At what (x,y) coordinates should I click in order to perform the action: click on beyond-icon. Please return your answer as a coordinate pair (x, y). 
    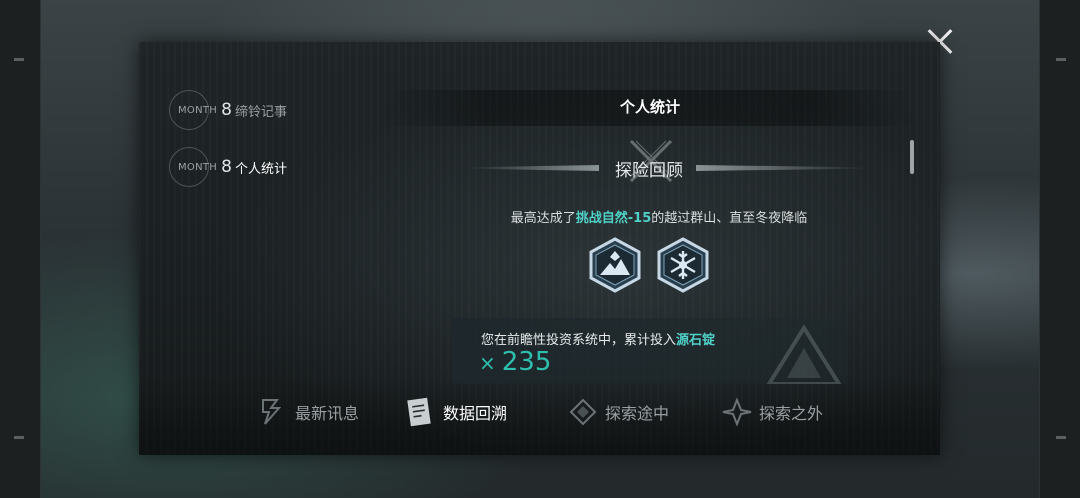
    Looking at the image, I should click on (737, 412).